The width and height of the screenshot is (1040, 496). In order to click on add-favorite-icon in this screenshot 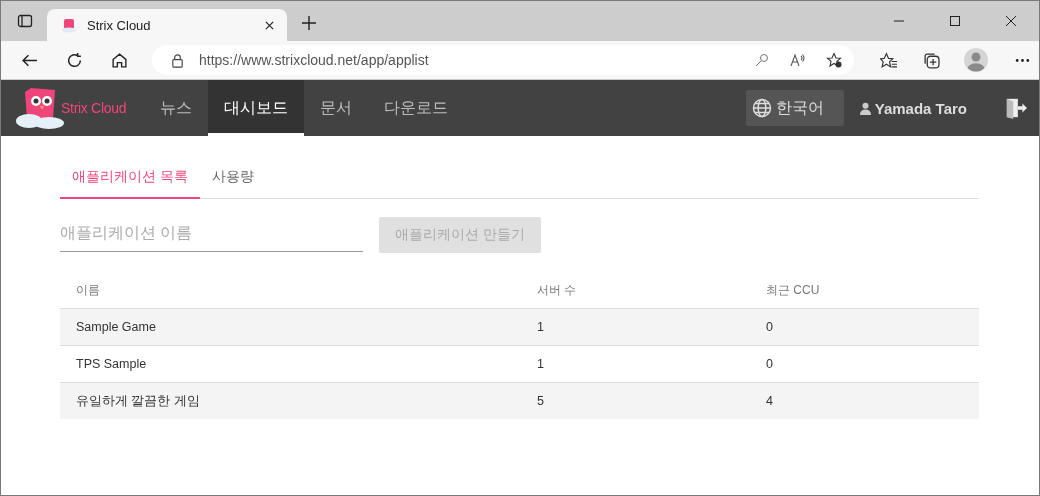, I will do `click(834, 60)`.